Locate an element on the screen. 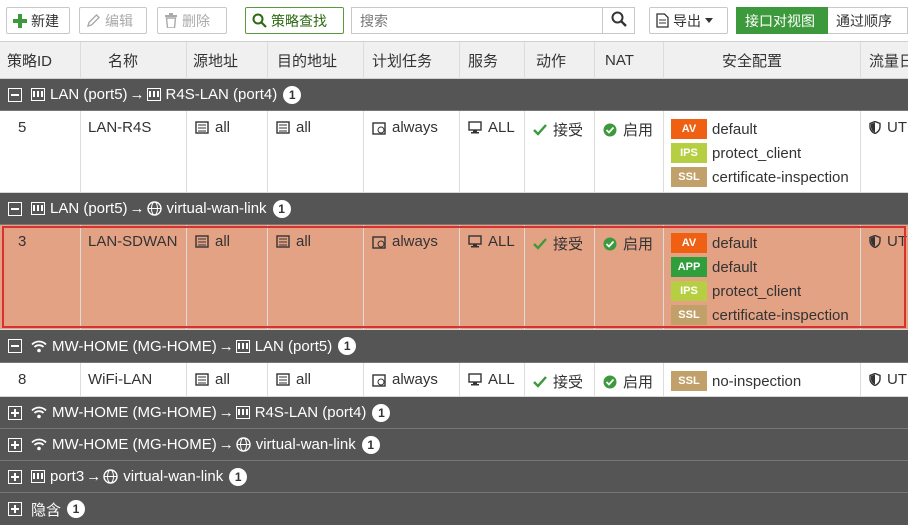 This screenshot has width=908, height=525. service-icon is located at coordinates (475, 241).